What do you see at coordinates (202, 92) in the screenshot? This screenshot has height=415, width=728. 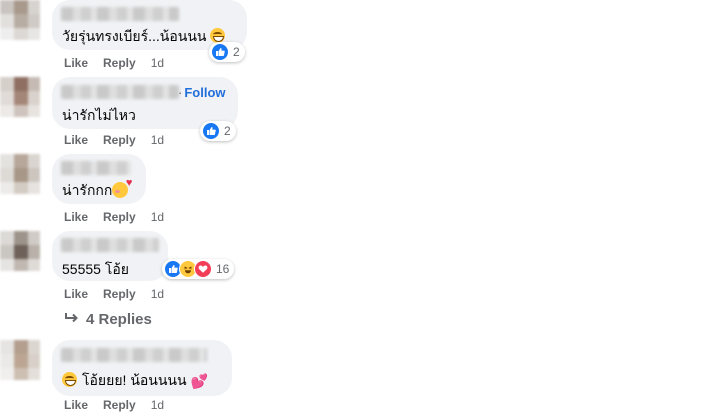 I see `follow-link: · Follow` at bounding box center [202, 92].